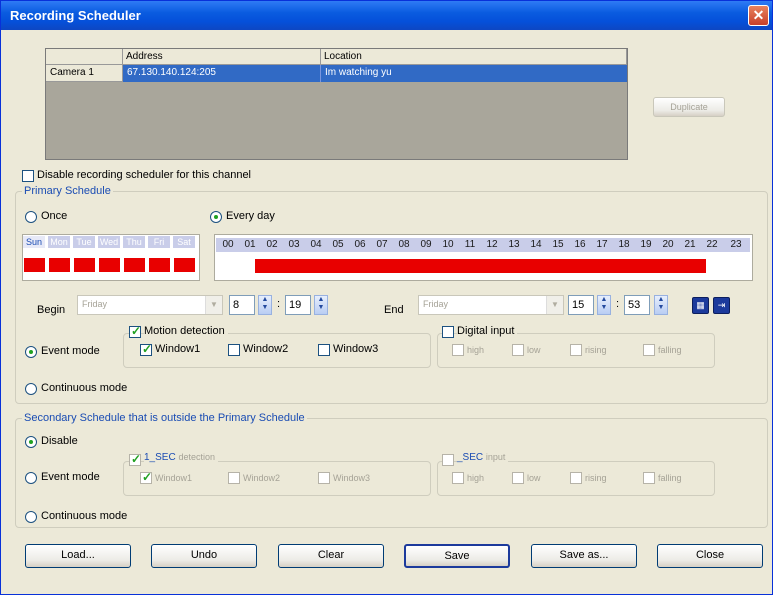 This screenshot has height=595, width=773. What do you see at coordinates (480, 266) in the screenshot?
I see `hour-range-bar` at bounding box center [480, 266].